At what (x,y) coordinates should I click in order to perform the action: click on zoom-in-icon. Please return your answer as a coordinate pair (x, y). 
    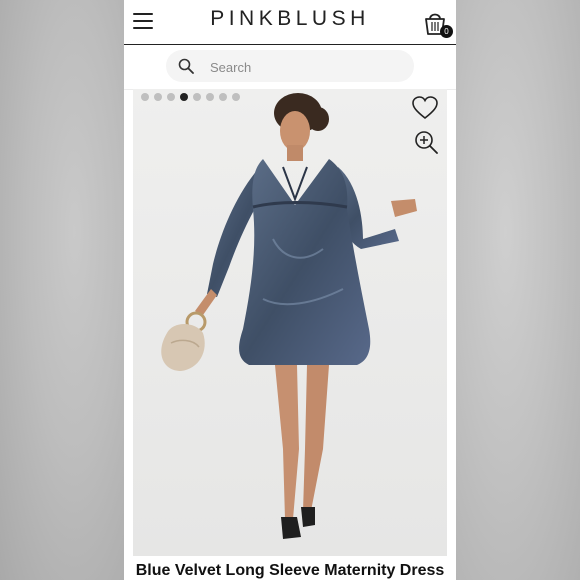
    Looking at the image, I should click on (426, 142).